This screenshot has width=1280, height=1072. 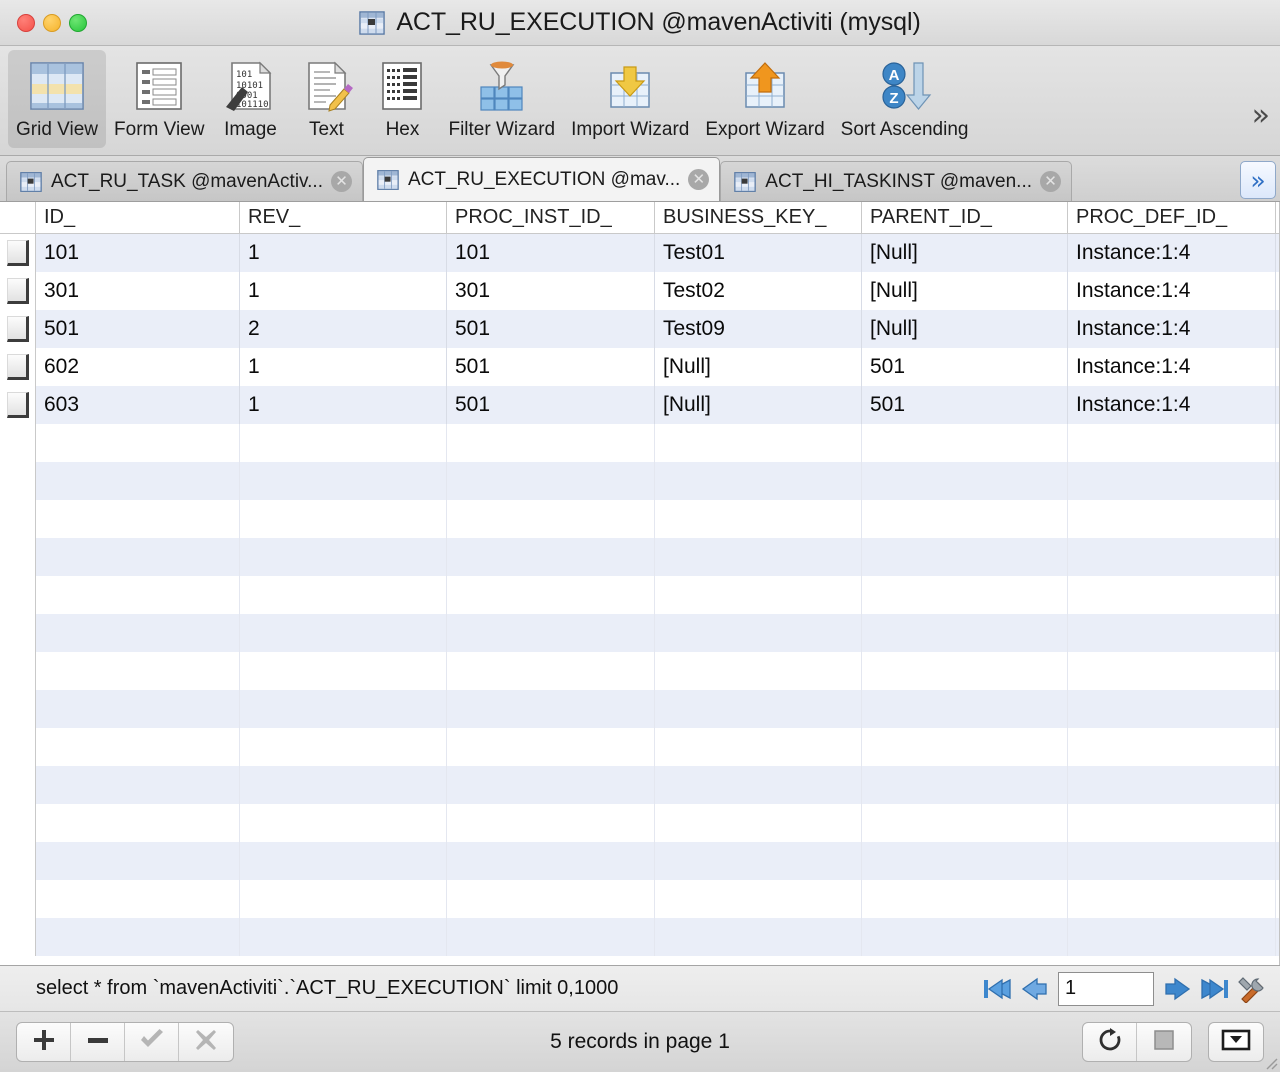 What do you see at coordinates (44, 1042) in the screenshot?
I see `add-record-button` at bounding box center [44, 1042].